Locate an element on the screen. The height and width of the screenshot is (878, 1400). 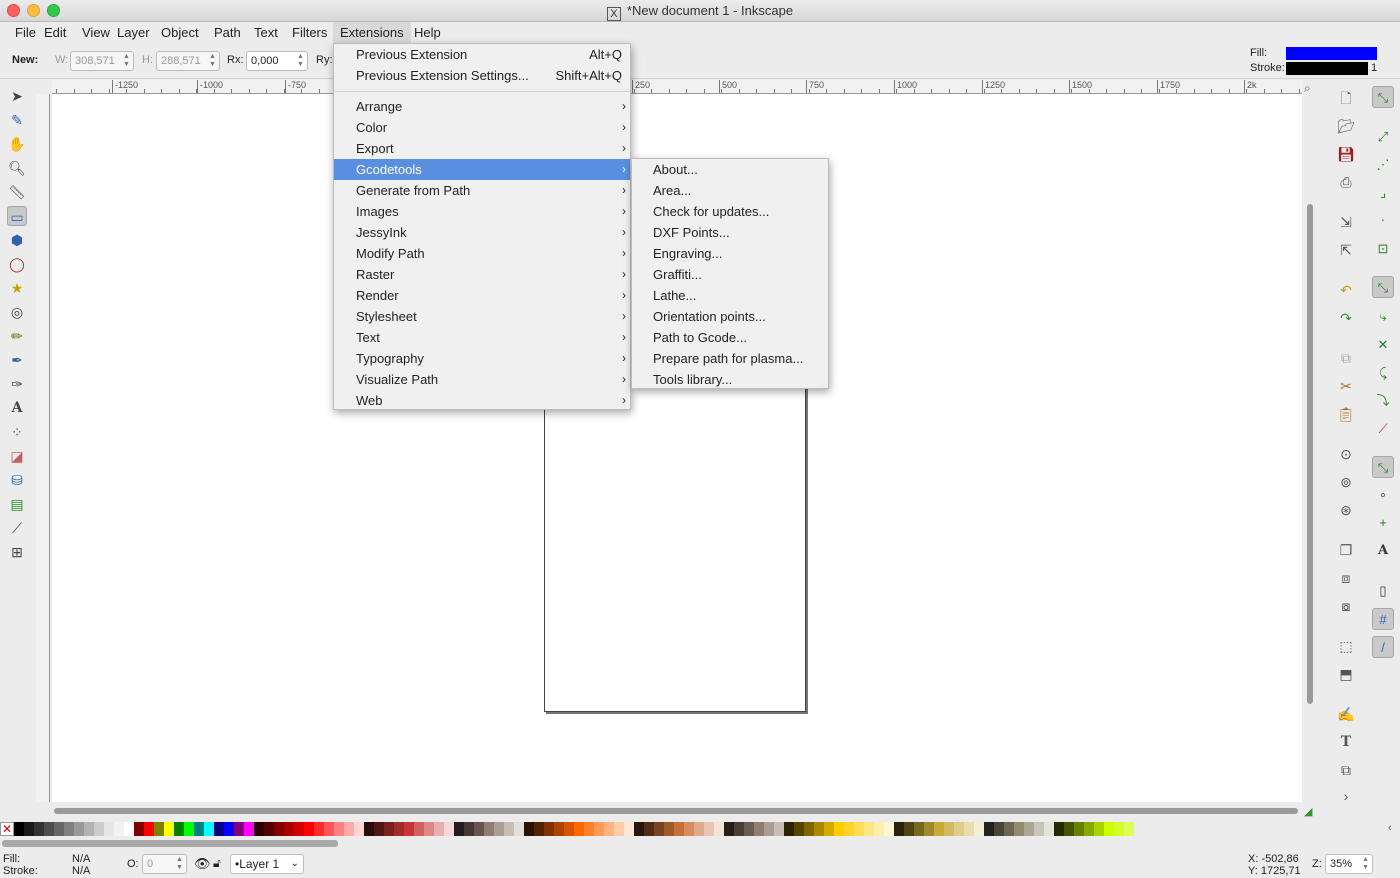
current-layer-select: •Layer 1 ⌄ is located at coordinates (267, 864).